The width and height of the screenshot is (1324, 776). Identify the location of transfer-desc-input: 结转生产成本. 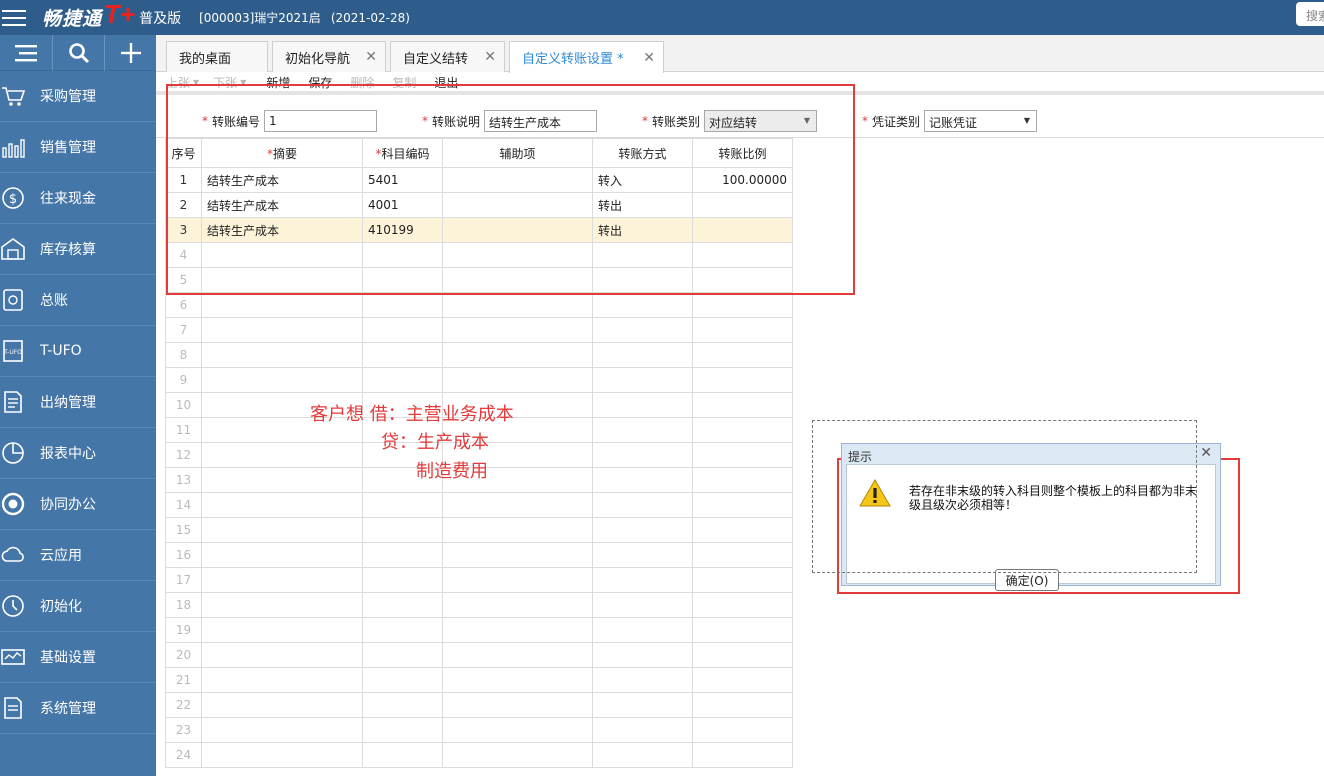
(541, 121).